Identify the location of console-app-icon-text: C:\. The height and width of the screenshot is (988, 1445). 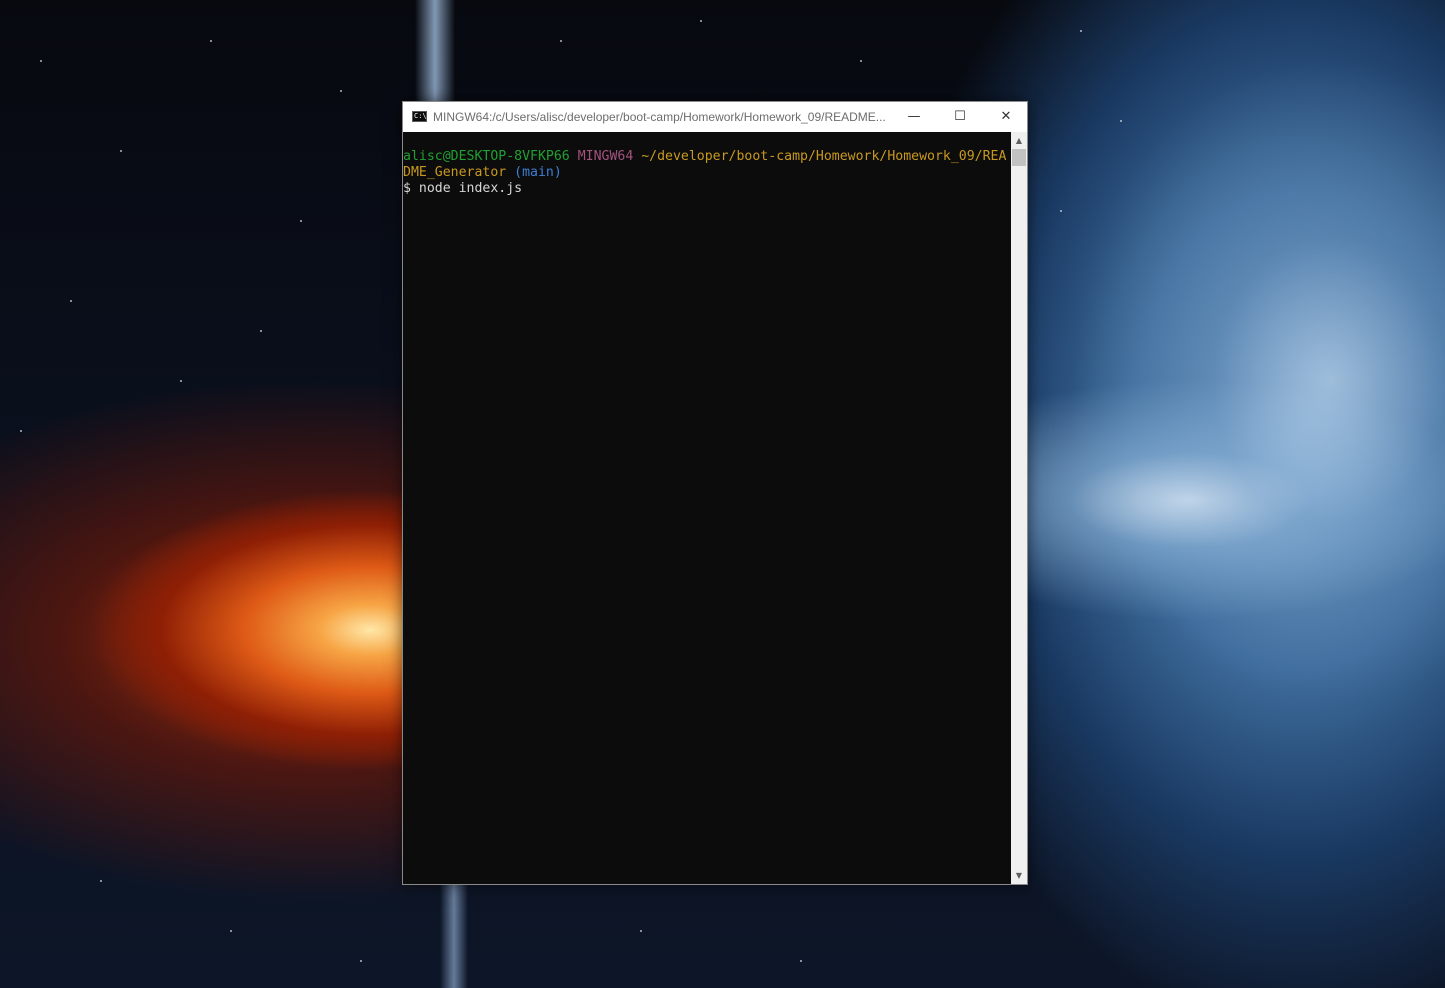
(420, 116).